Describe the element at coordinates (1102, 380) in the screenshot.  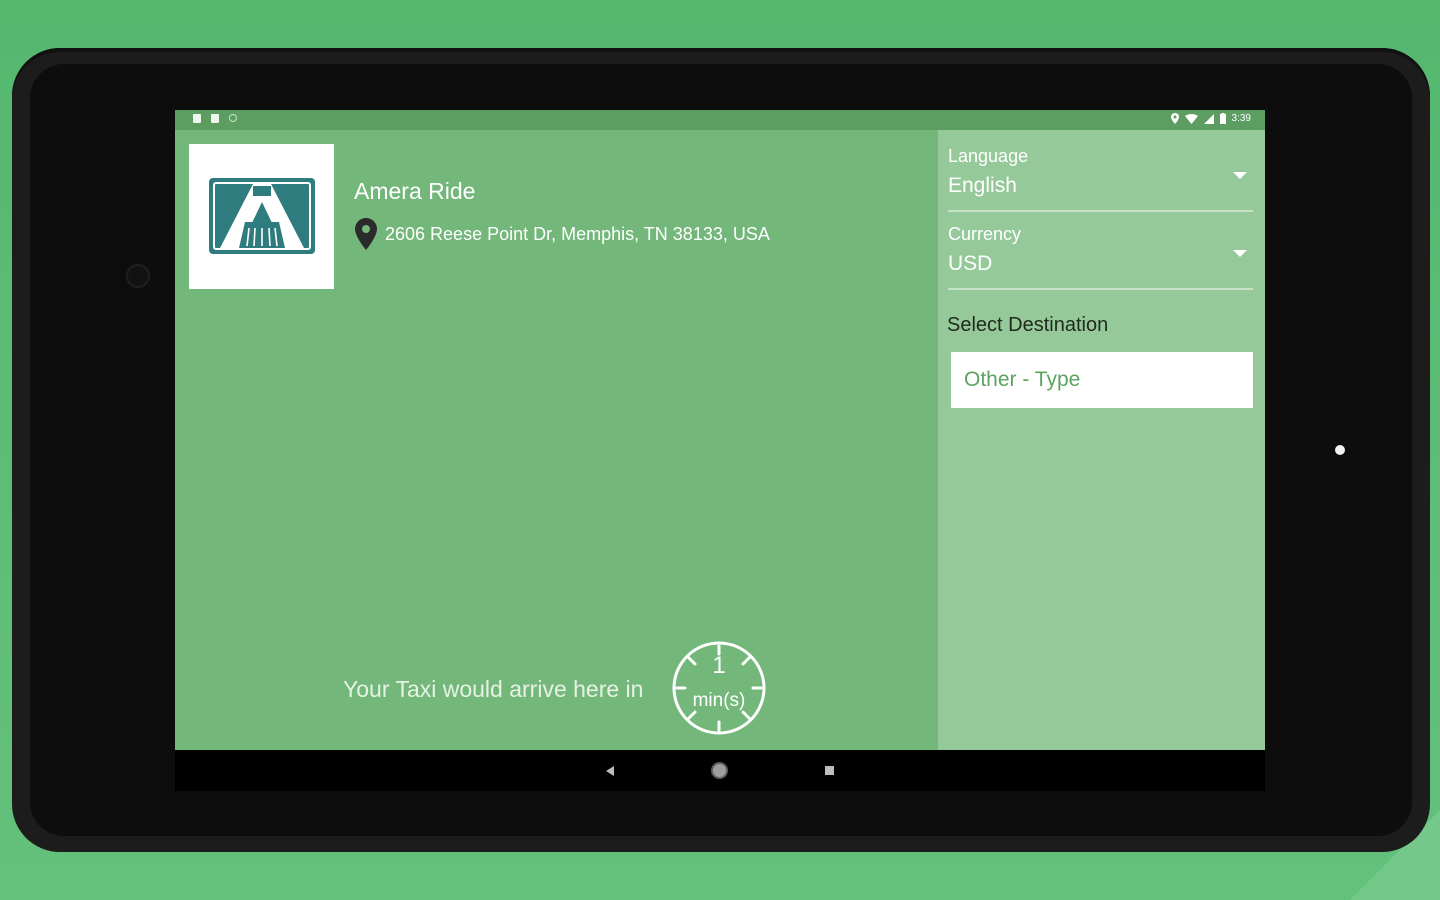
I see `destination-input` at that location.